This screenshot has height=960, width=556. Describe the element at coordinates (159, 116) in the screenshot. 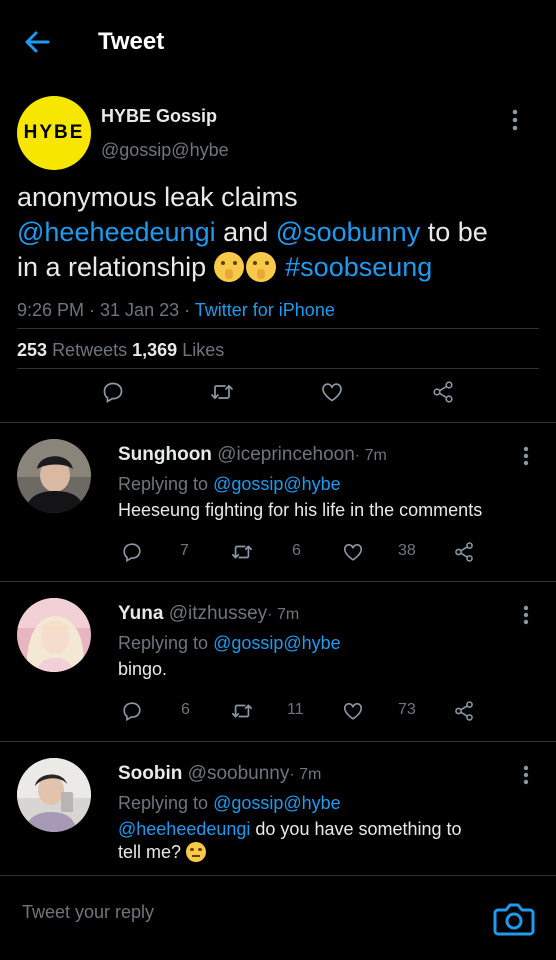

I see `author-name: HYBE Gossip` at that location.